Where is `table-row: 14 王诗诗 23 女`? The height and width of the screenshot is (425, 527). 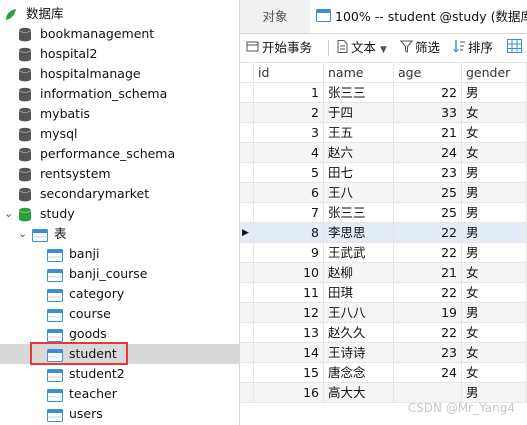
table-row: 14 王诗诗 23 女 is located at coordinates (383, 353).